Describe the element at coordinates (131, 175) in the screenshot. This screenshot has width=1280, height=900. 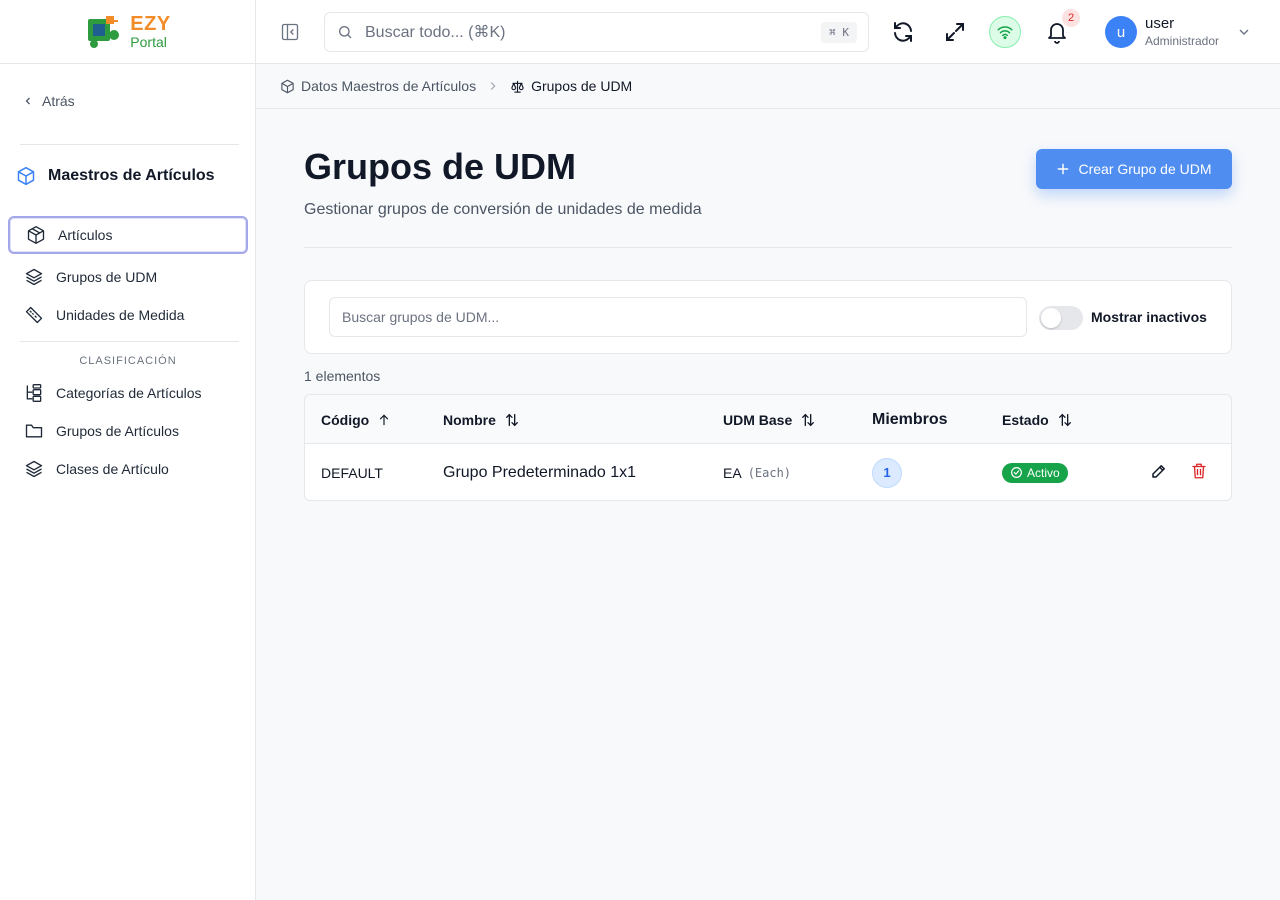
I see `section-title-label: Maestros de Artículos` at that location.